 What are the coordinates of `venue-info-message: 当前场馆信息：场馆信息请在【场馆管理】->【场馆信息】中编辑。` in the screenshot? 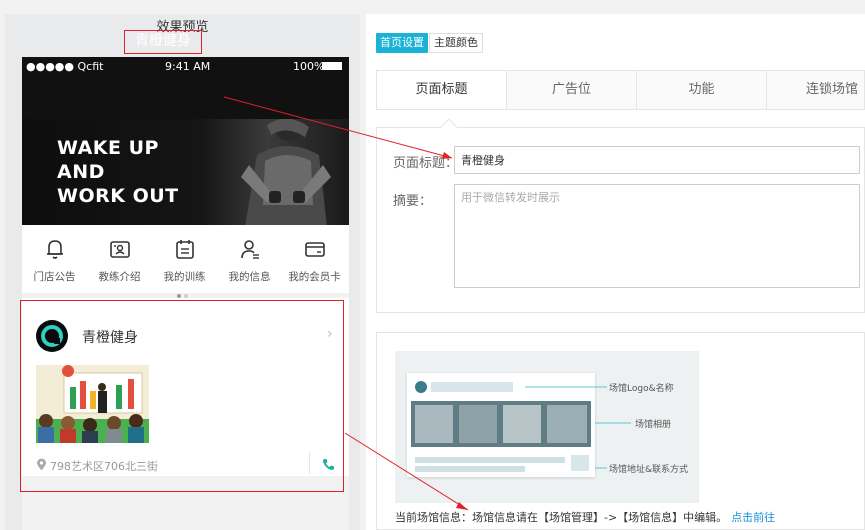 It's located at (561, 517).